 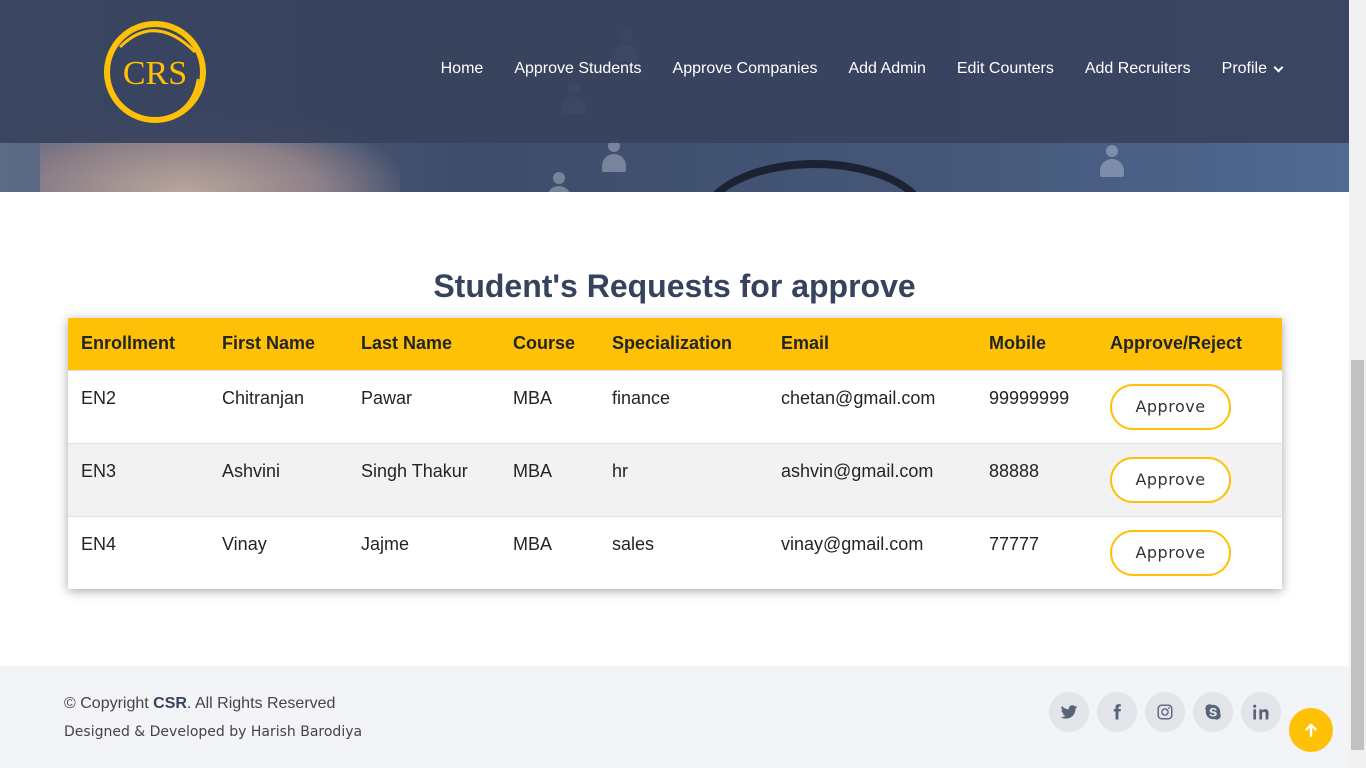 I want to click on cell-first-name: Ashvini, so click(x=251, y=470).